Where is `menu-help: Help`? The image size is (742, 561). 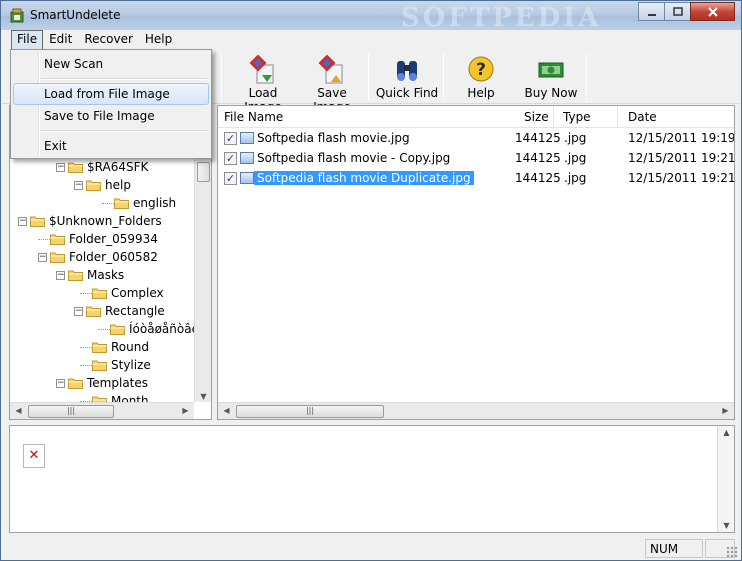 menu-help: Help is located at coordinates (158, 40).